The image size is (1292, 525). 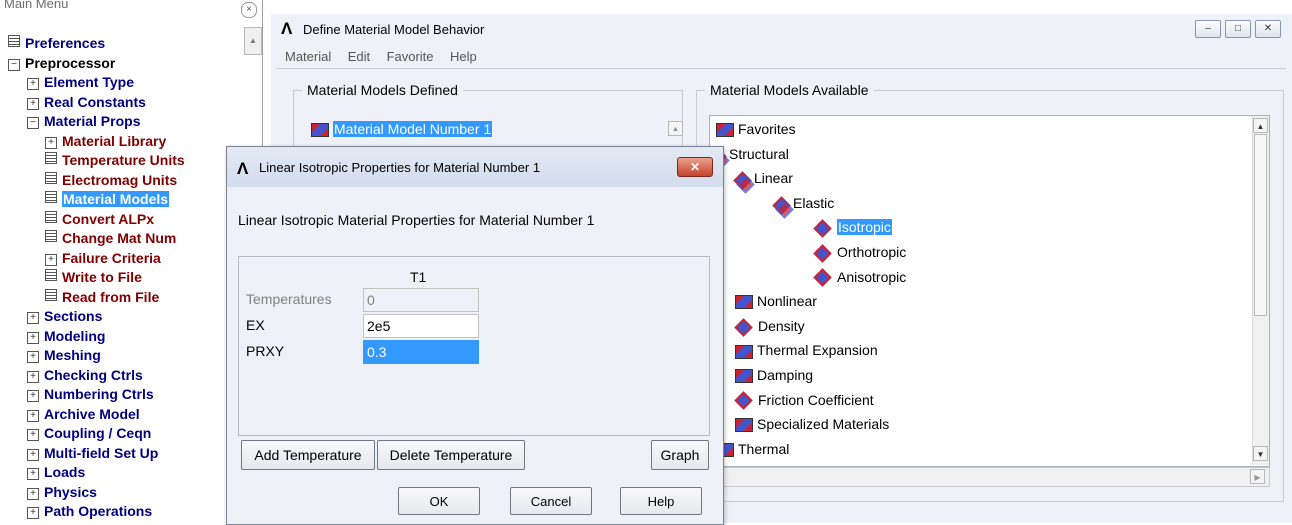 What do you see at coordinates (418, 277) in the screenshot?
I see `column-header-t1: T1` at bounding box center [418, 277].